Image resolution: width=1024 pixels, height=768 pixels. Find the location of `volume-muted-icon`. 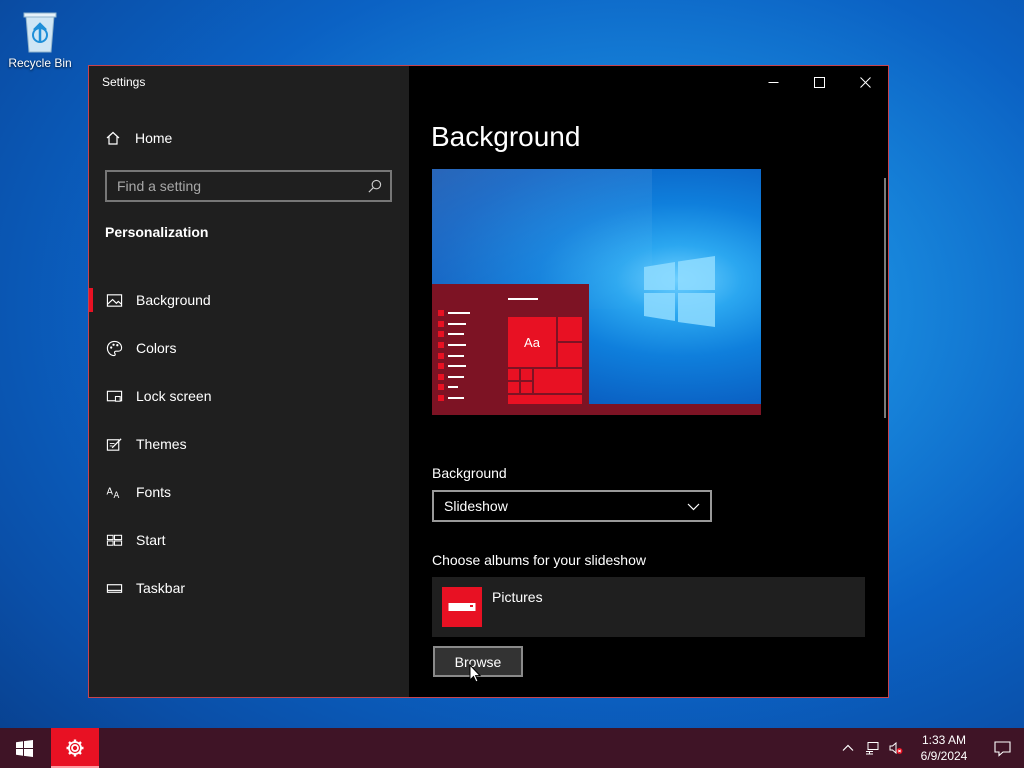

volume-muted-icon is located at coordinates (896, 748).